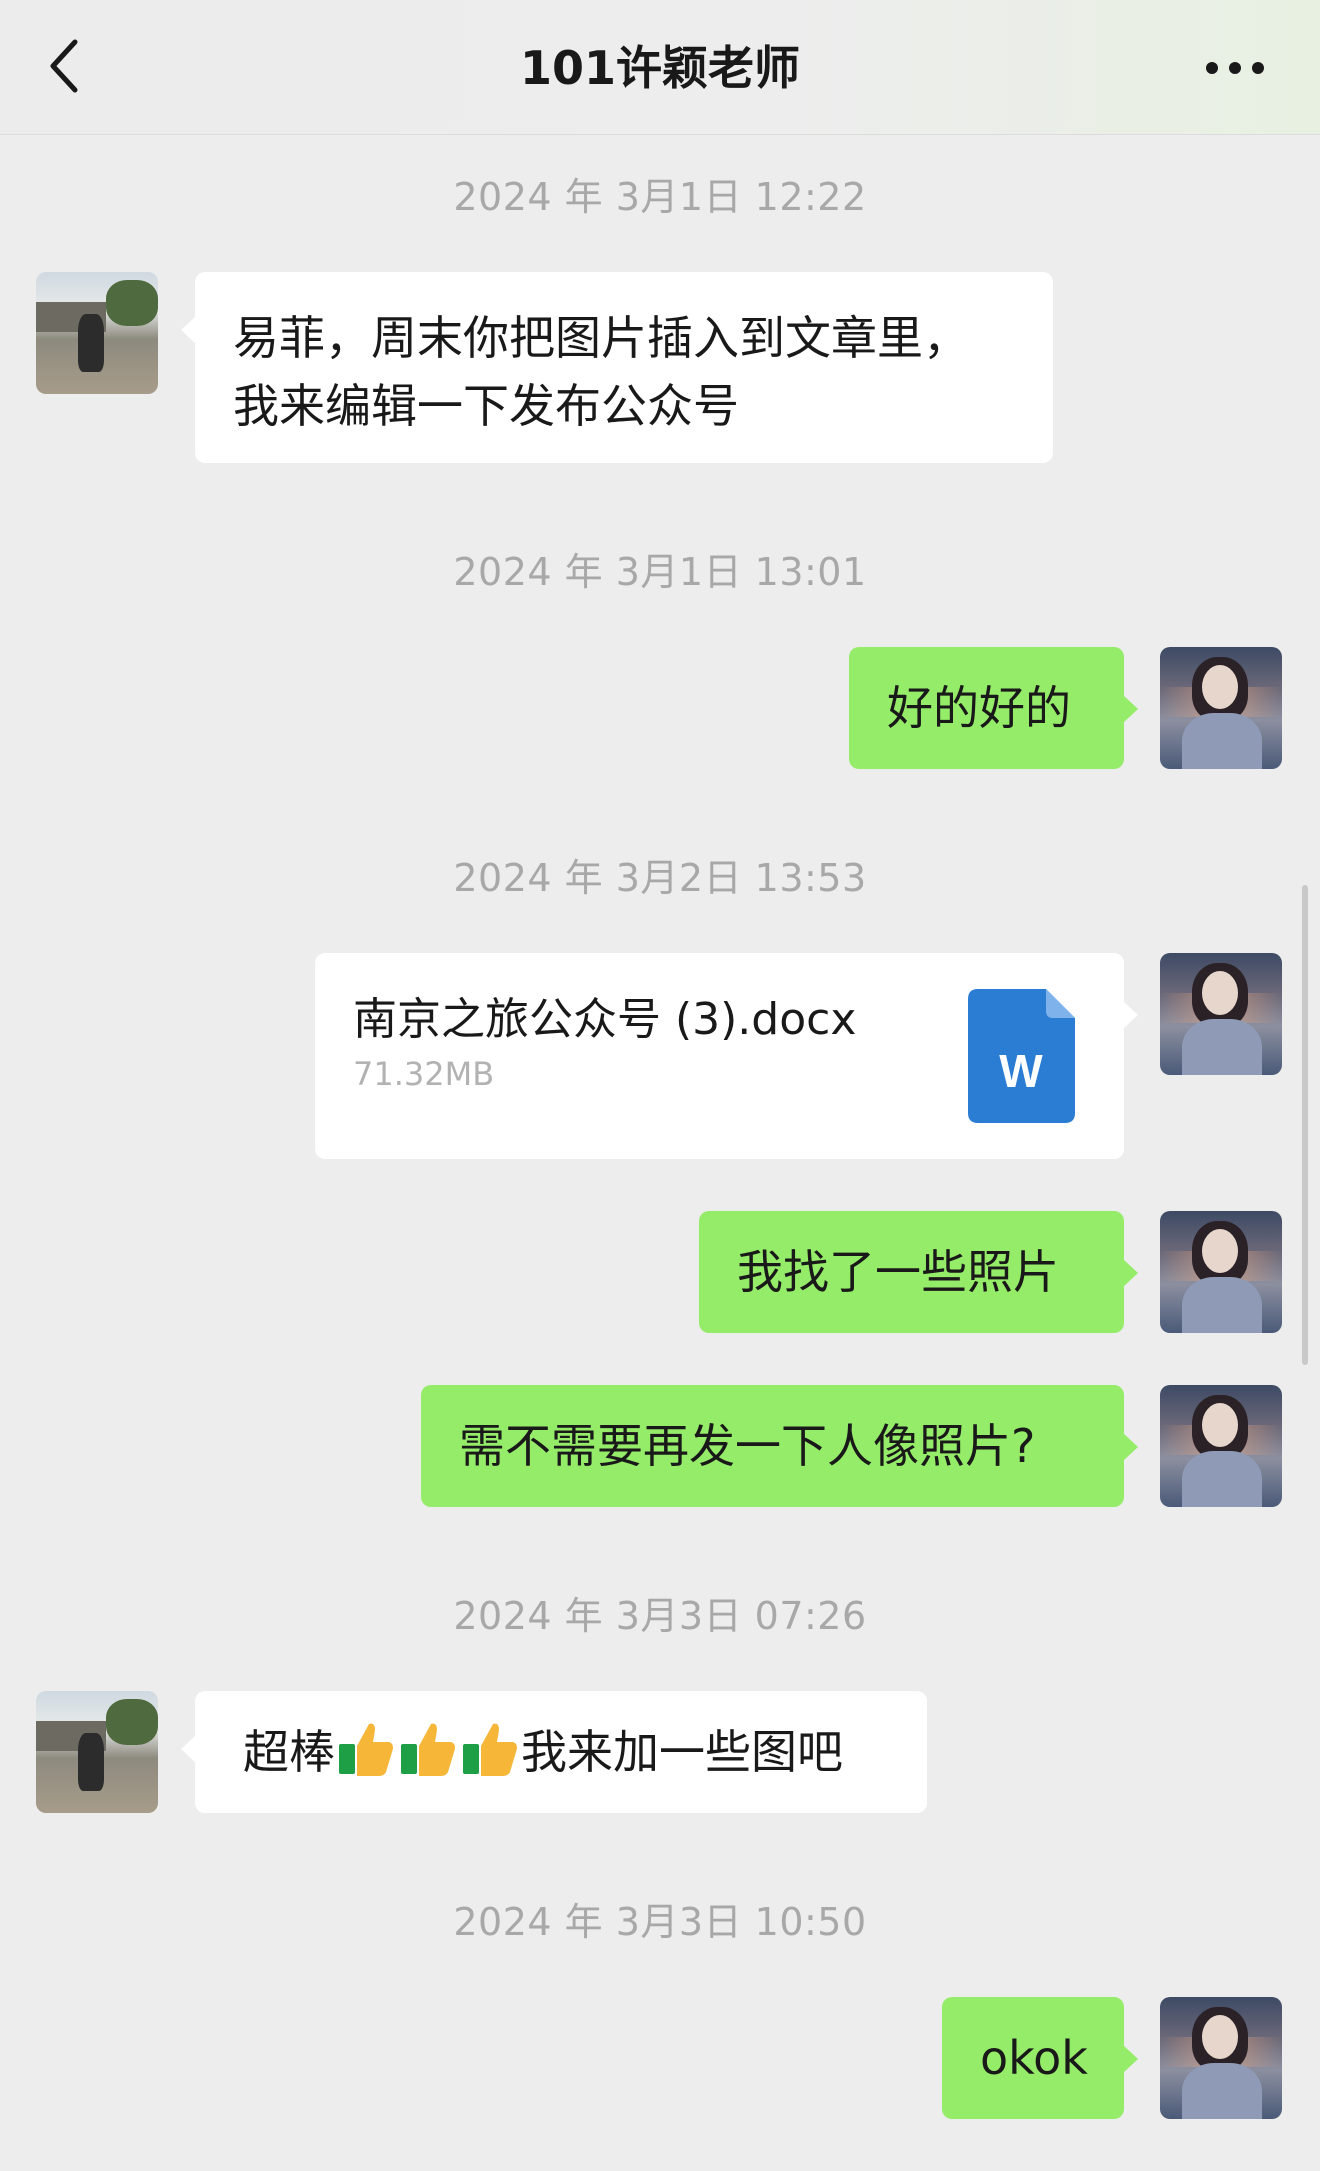 This screenshot has width=1320, height=2171. I want to click on chat-title: 101许颖老师, so click(660, 68).